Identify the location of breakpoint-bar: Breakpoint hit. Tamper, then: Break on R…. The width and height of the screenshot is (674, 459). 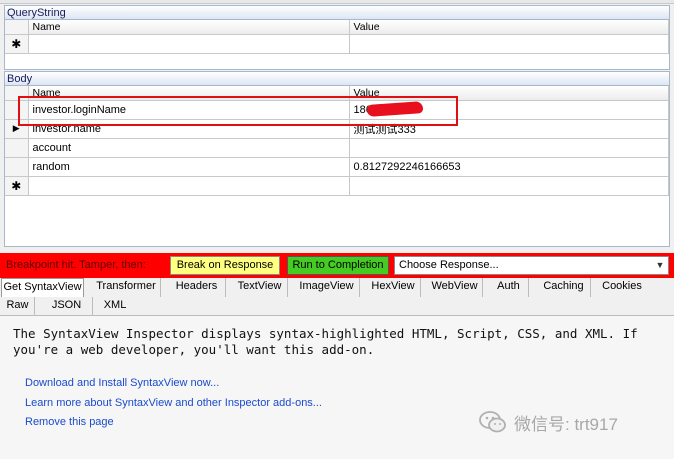
(337, 265).